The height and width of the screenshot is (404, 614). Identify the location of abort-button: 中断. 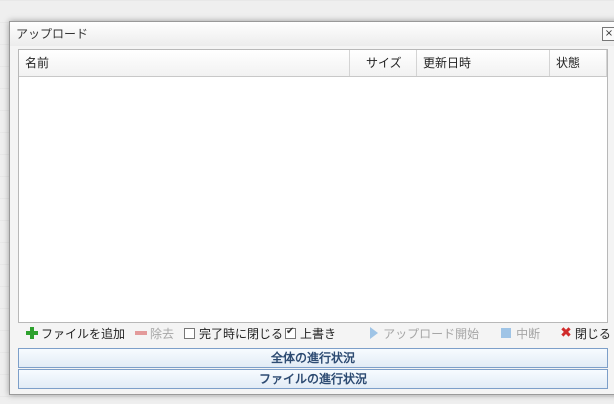
(520, 333).